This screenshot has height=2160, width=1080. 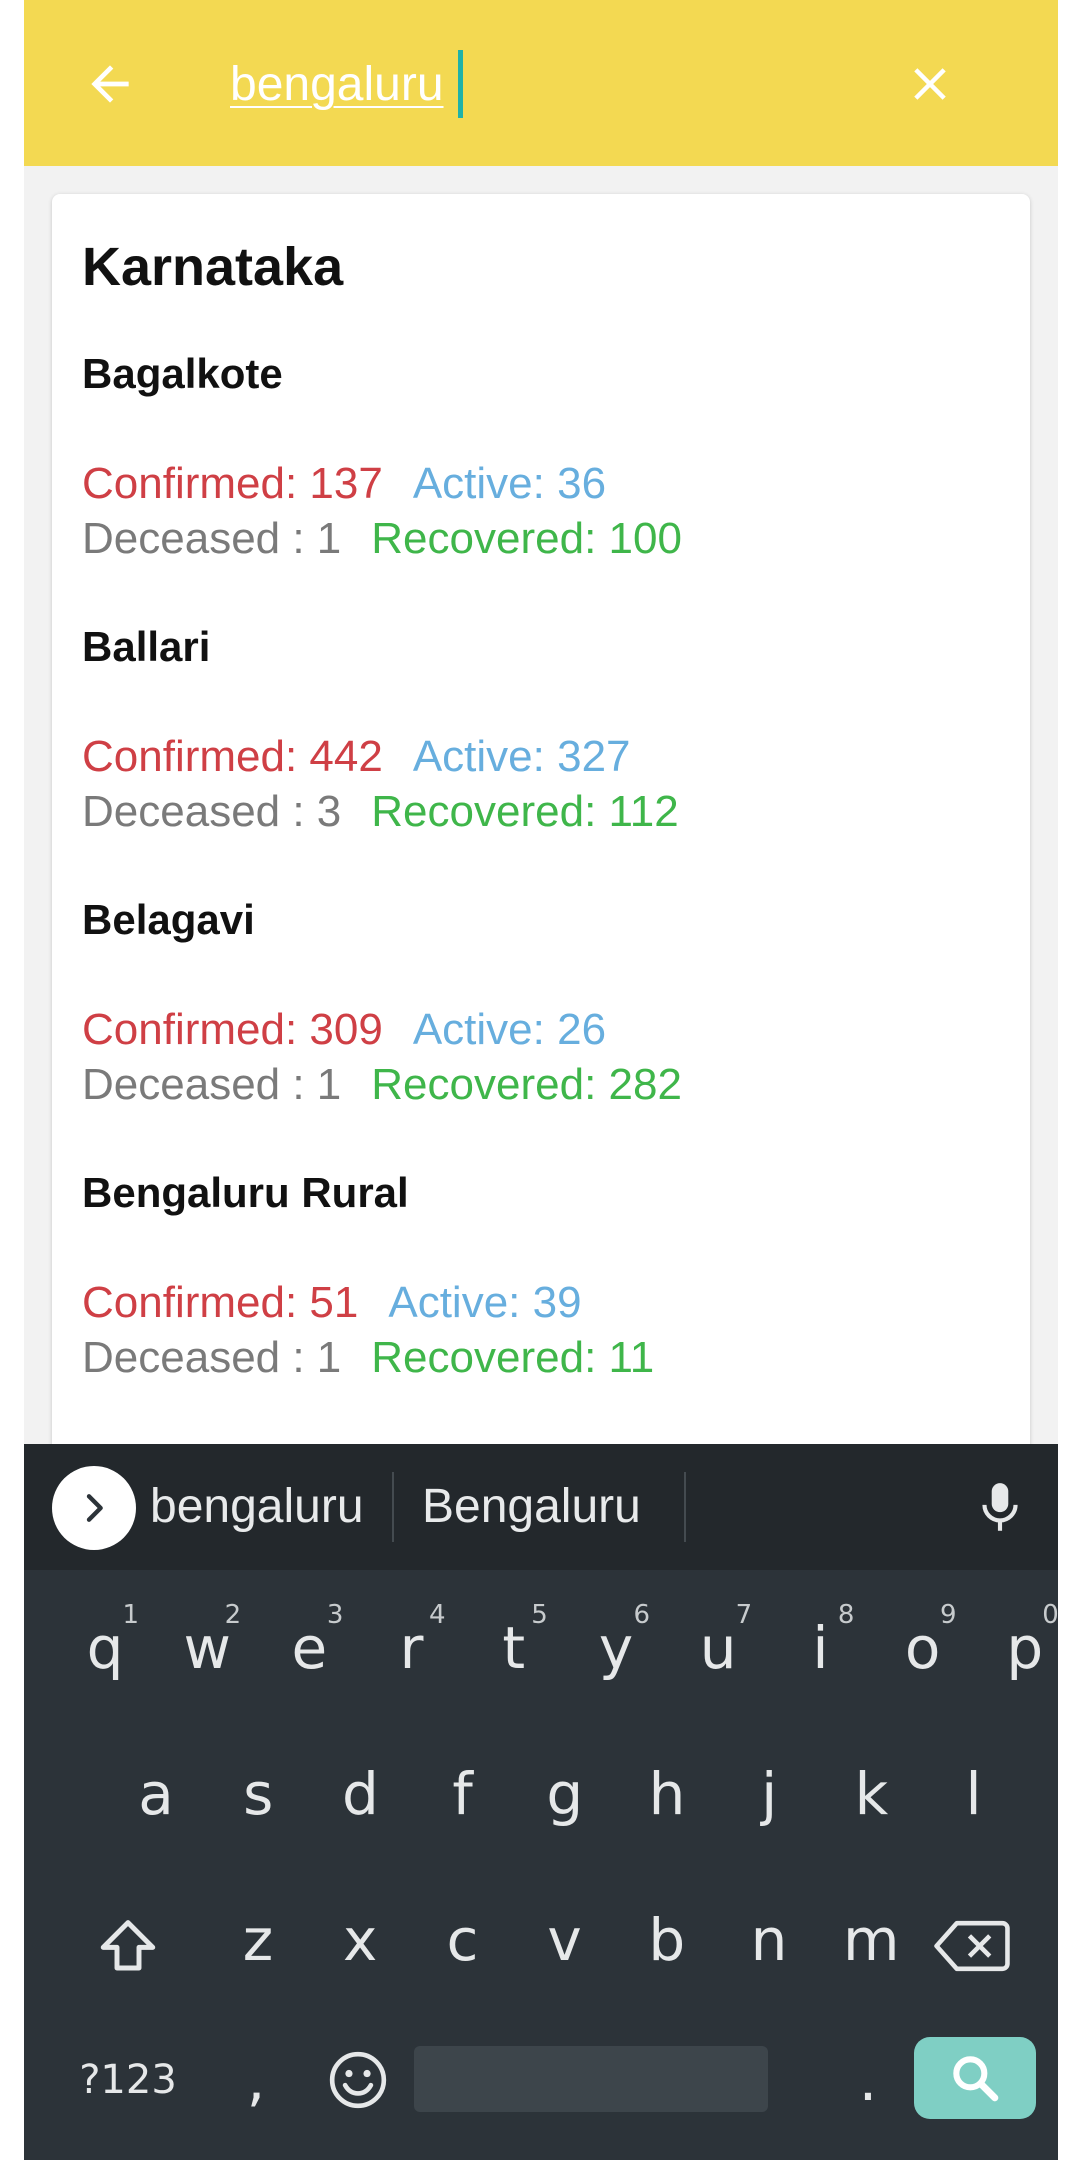 I want to click on key-label: p, so click(x=1025, y=1648).